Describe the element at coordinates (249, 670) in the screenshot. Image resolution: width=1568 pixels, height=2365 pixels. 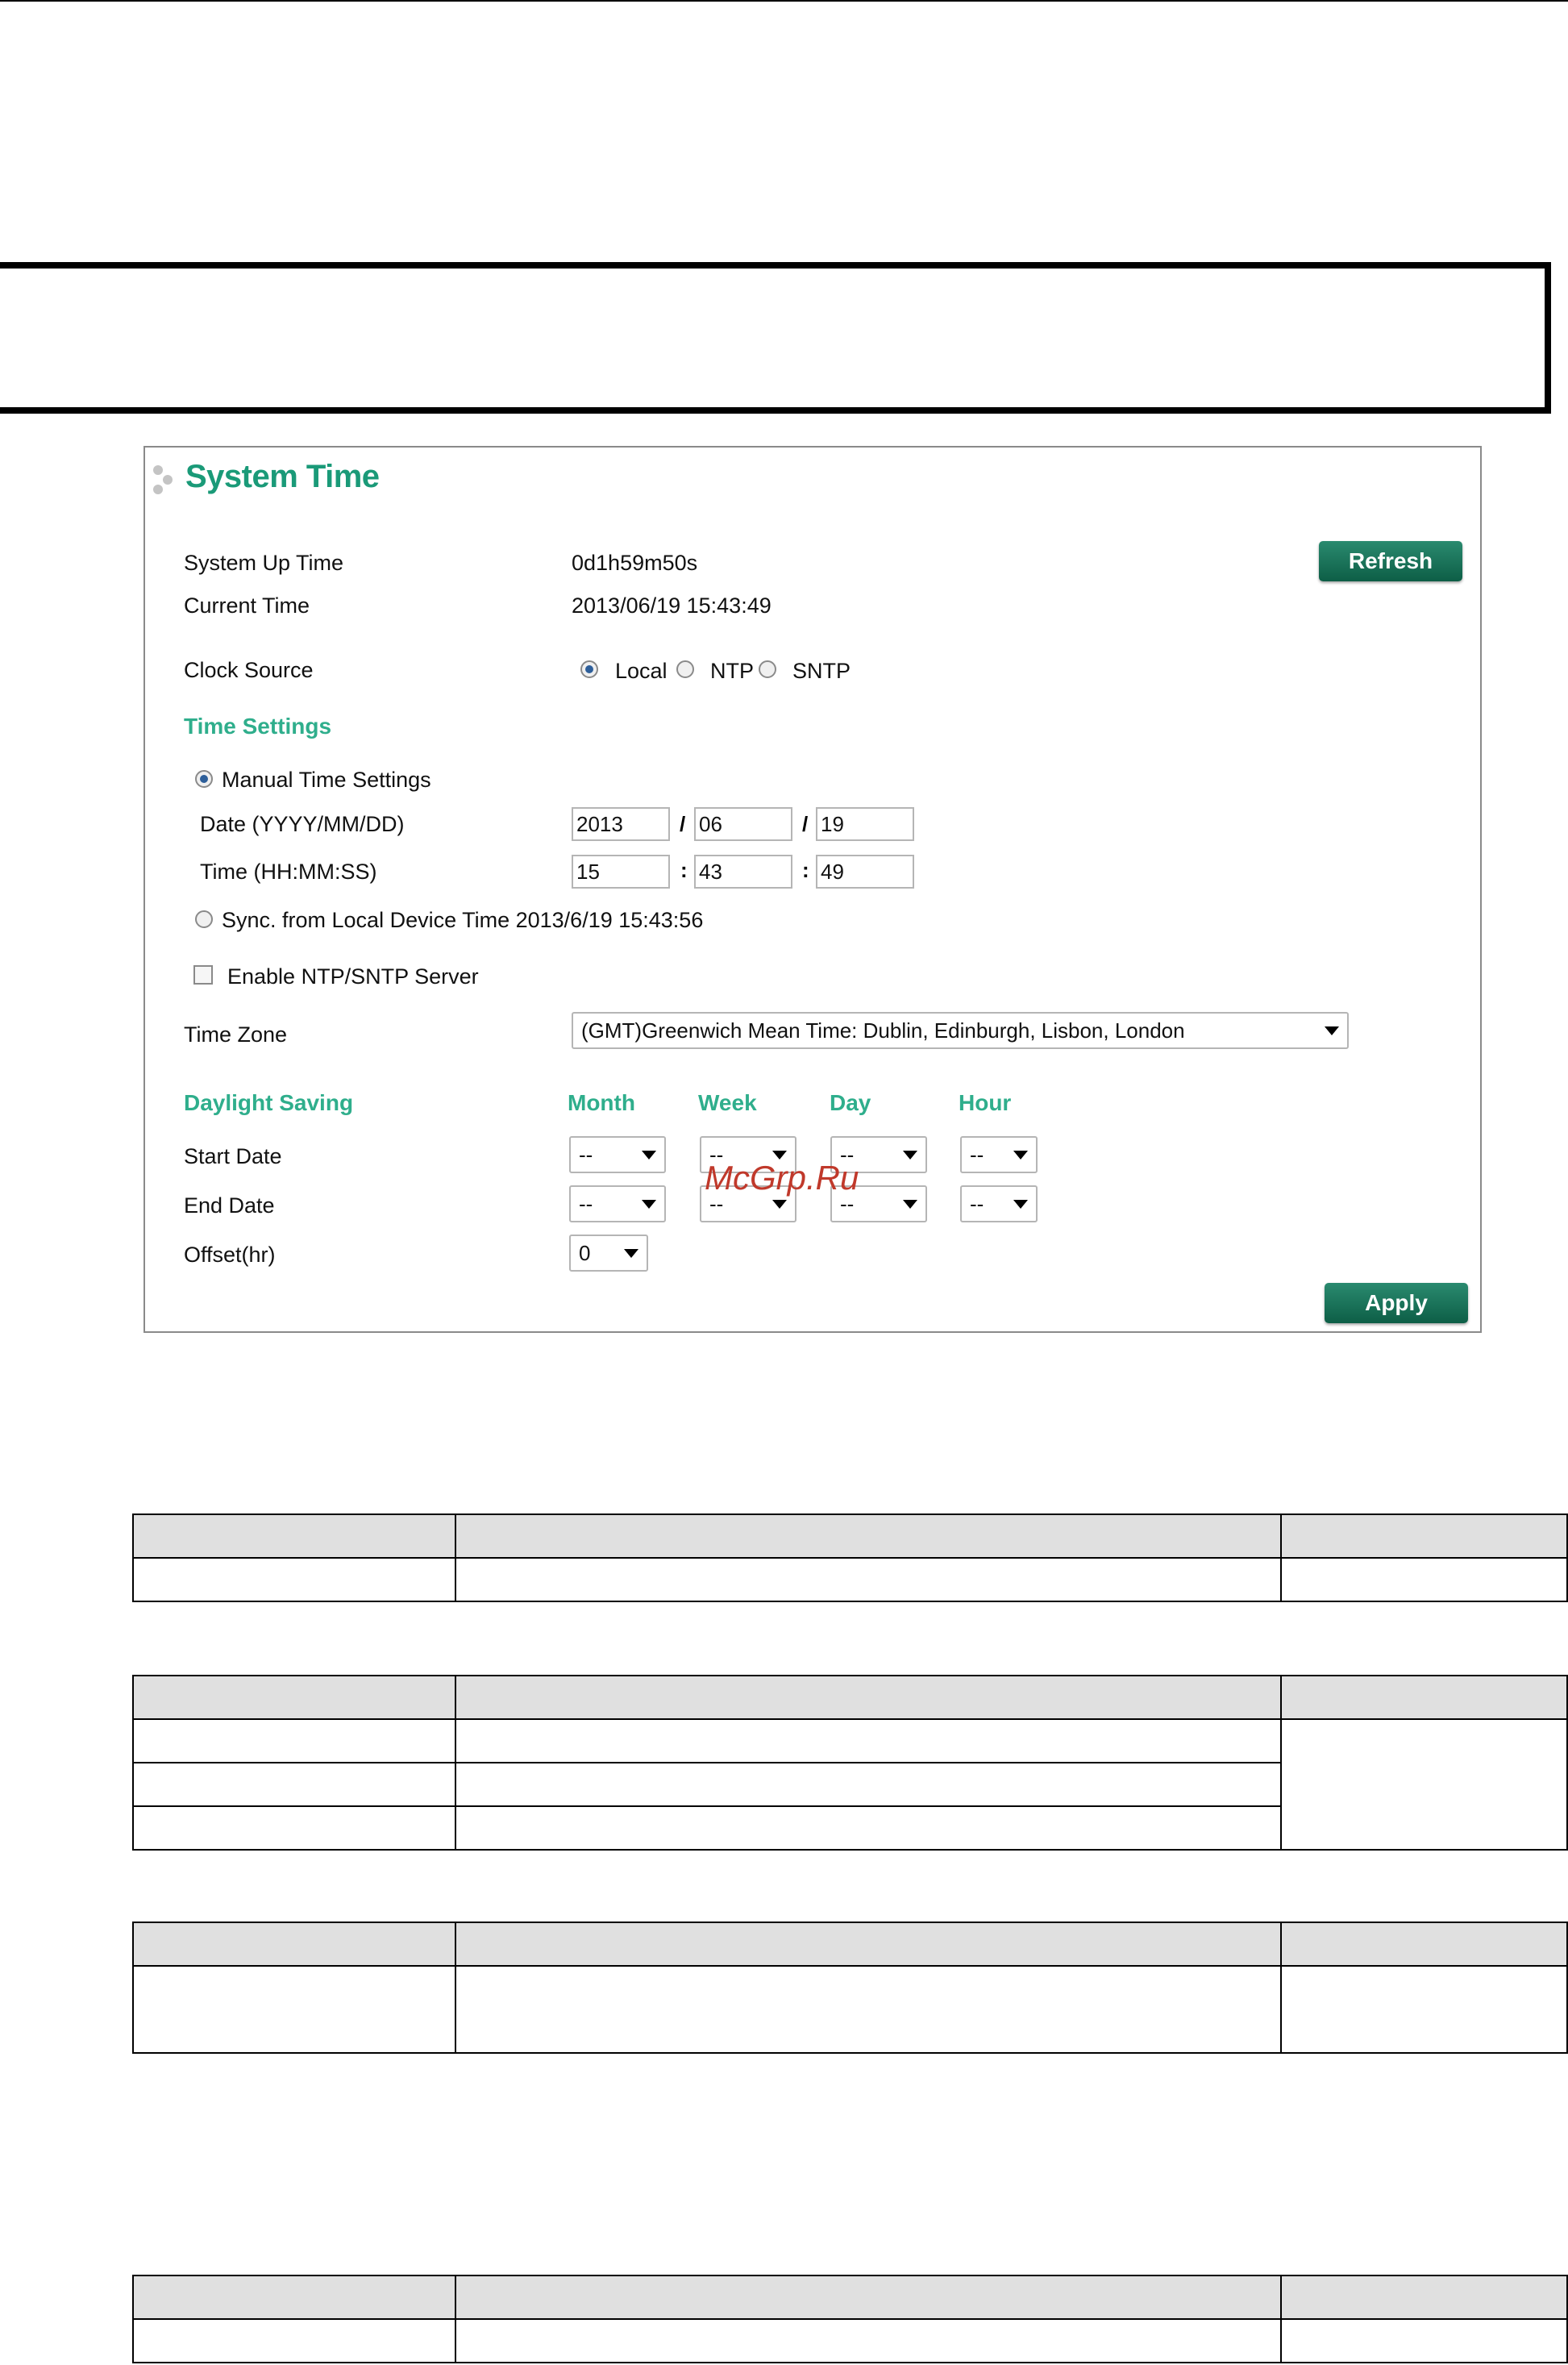
I see `clock-source-label: Clock Source` at that location.